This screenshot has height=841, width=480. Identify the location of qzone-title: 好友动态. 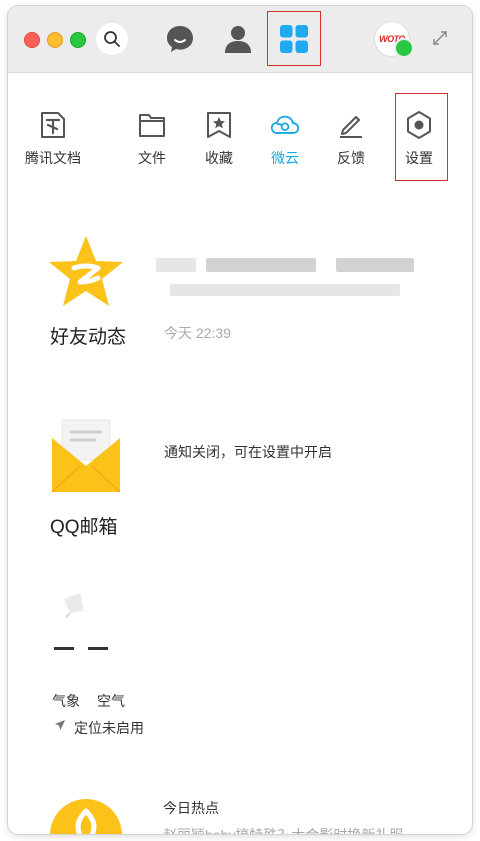
(88, 337).